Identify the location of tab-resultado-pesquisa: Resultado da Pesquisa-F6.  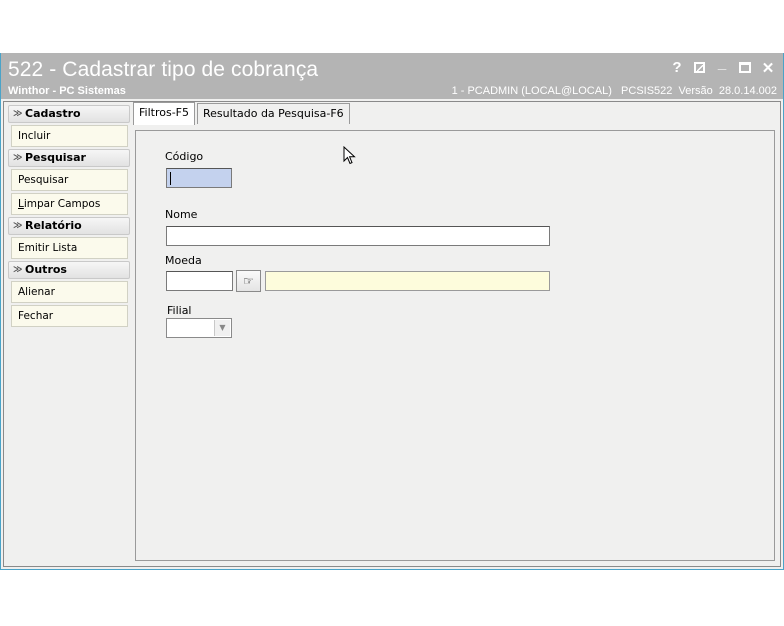
(273, 113).